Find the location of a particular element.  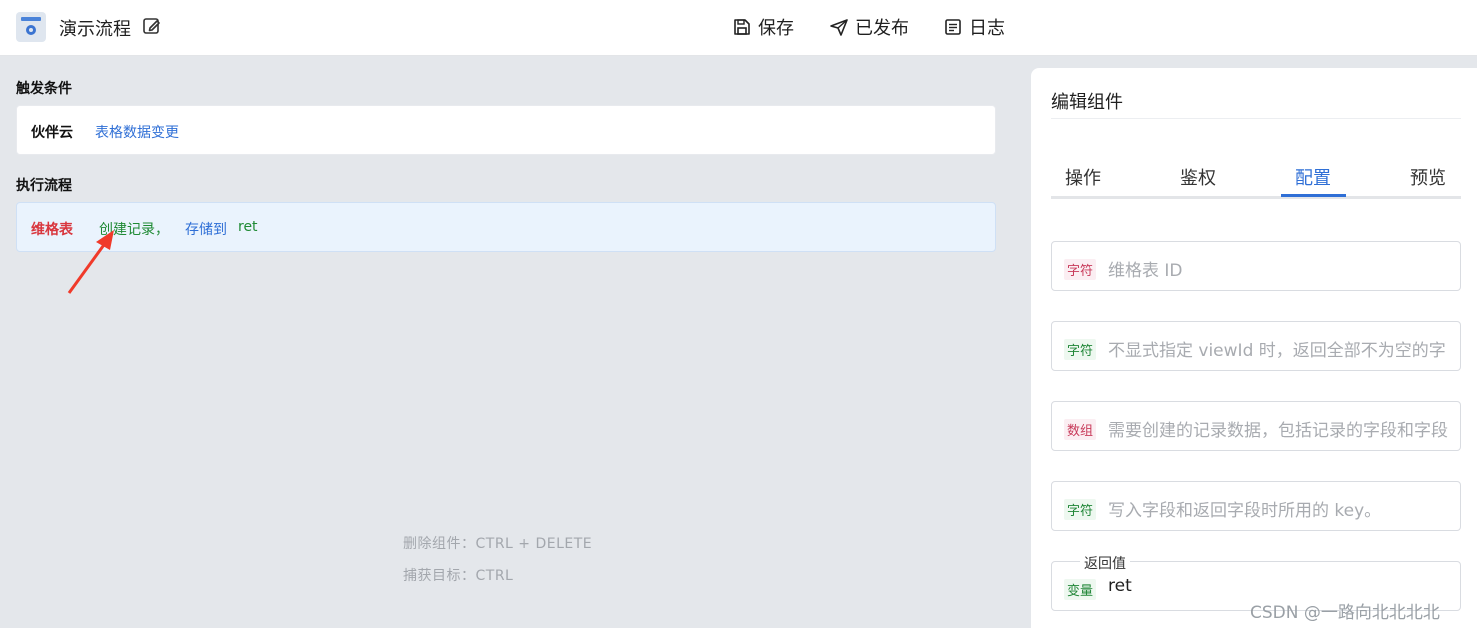

tab-config: 配置 is located at coordinates (1313, 177).